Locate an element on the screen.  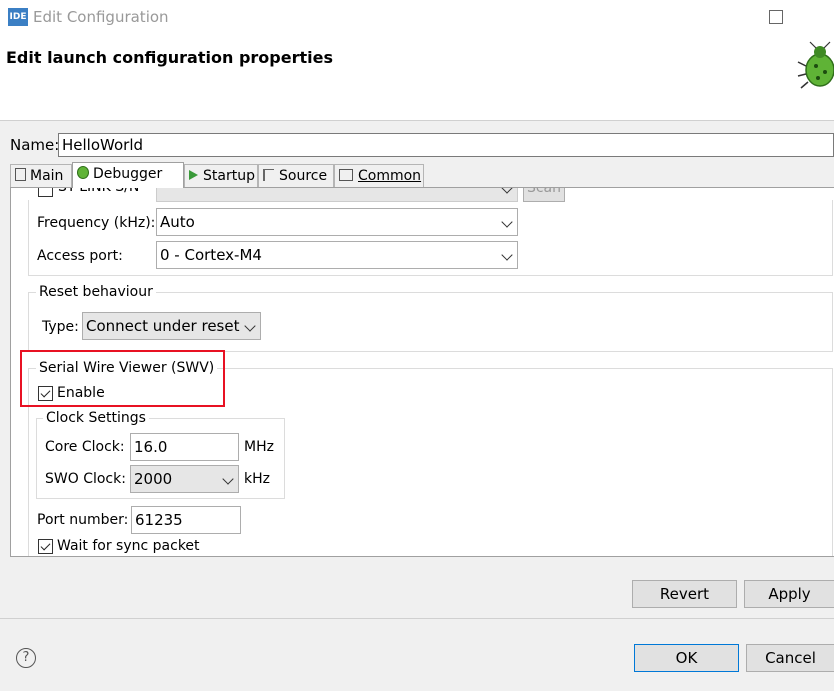
tab-debugger: Debugger is located at coordinates (128, 175).